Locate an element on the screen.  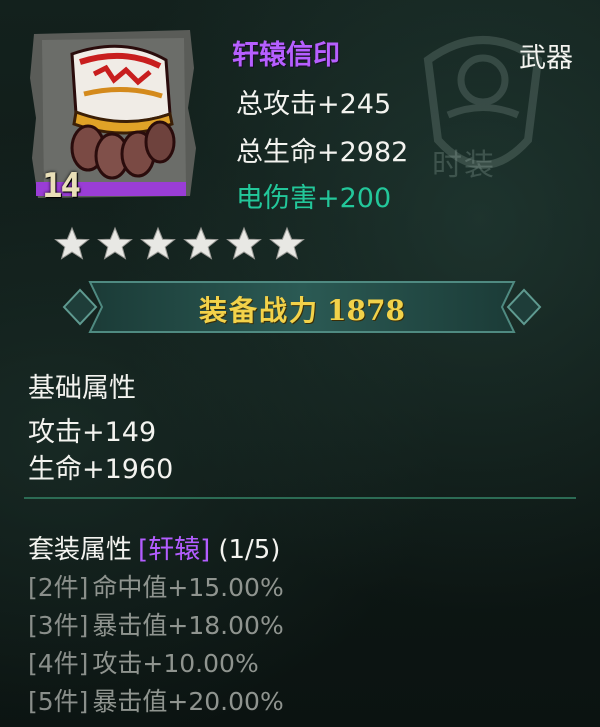
star-rating is located at coordinates (179, 244).